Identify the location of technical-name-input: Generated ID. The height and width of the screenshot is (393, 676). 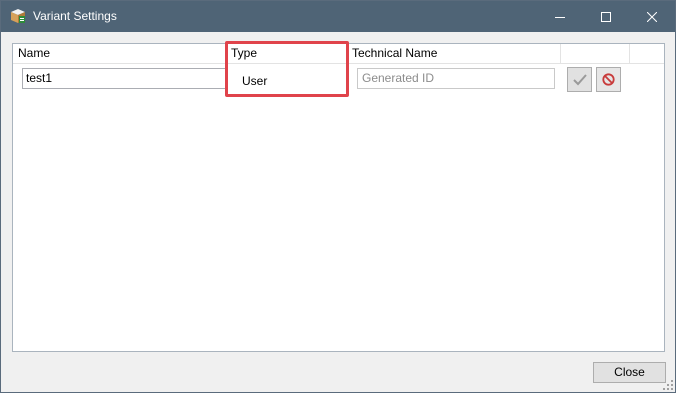
(456, 78).